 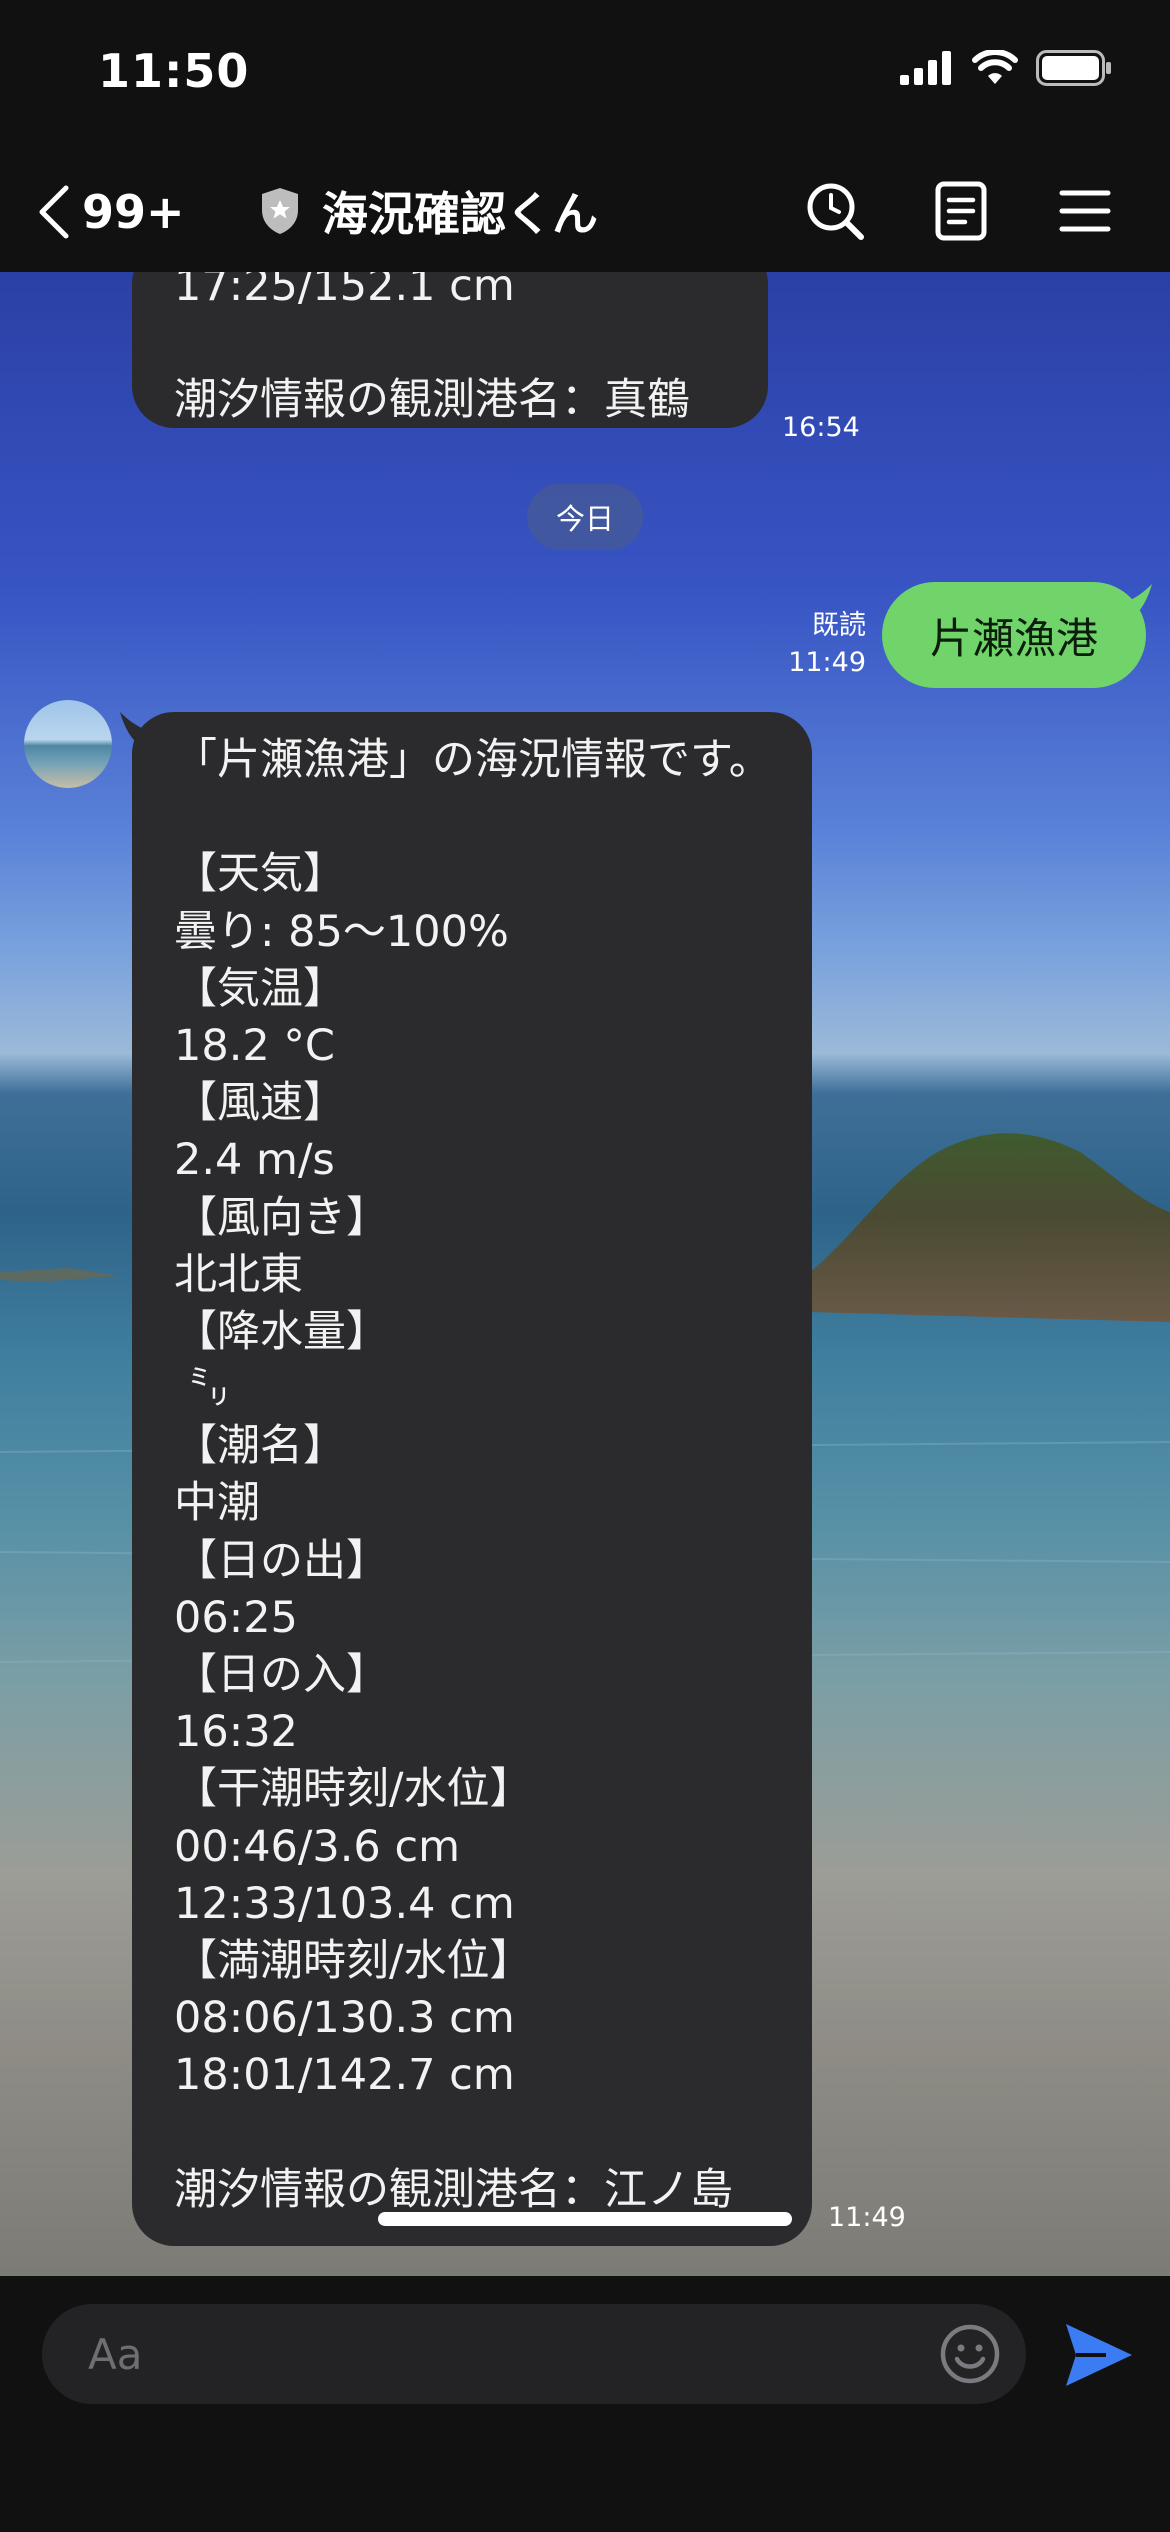 I want to click on message-line: 【干潮時刻/水位】, so click(x=353, y=1789).